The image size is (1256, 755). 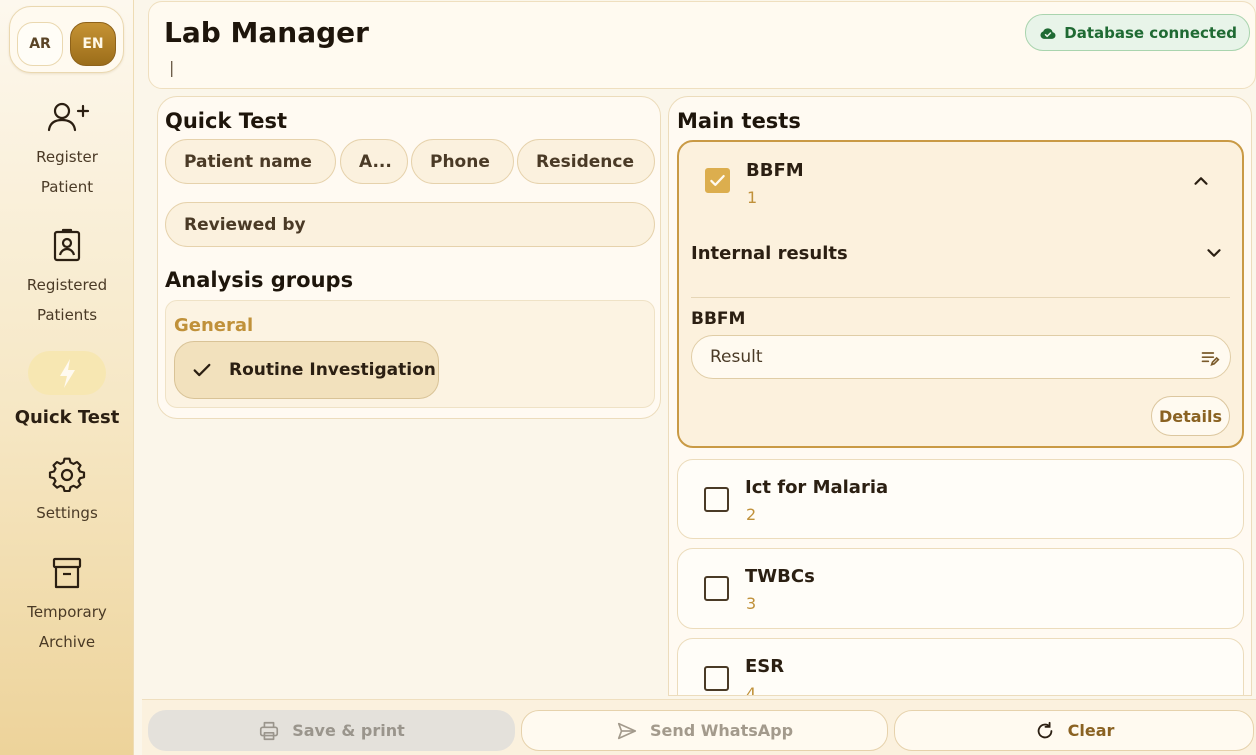 I want to click on database-status-badge: Database connected, so click(x=1137, y=32).